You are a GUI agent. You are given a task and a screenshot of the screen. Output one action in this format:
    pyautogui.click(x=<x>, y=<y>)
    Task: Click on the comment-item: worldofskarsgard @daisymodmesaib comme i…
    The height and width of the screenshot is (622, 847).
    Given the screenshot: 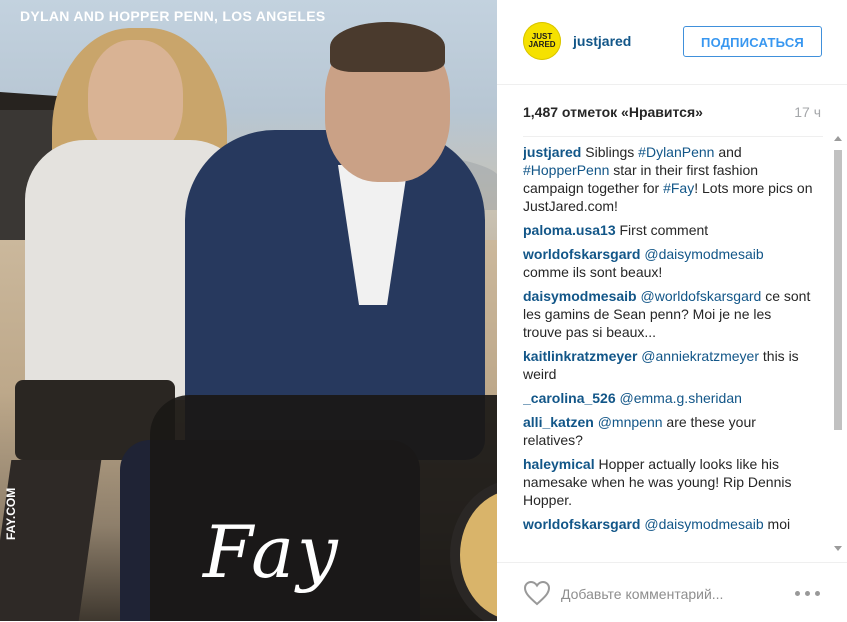 What is the action you would take?
    pyautogui.click(x=668, y=263)
    